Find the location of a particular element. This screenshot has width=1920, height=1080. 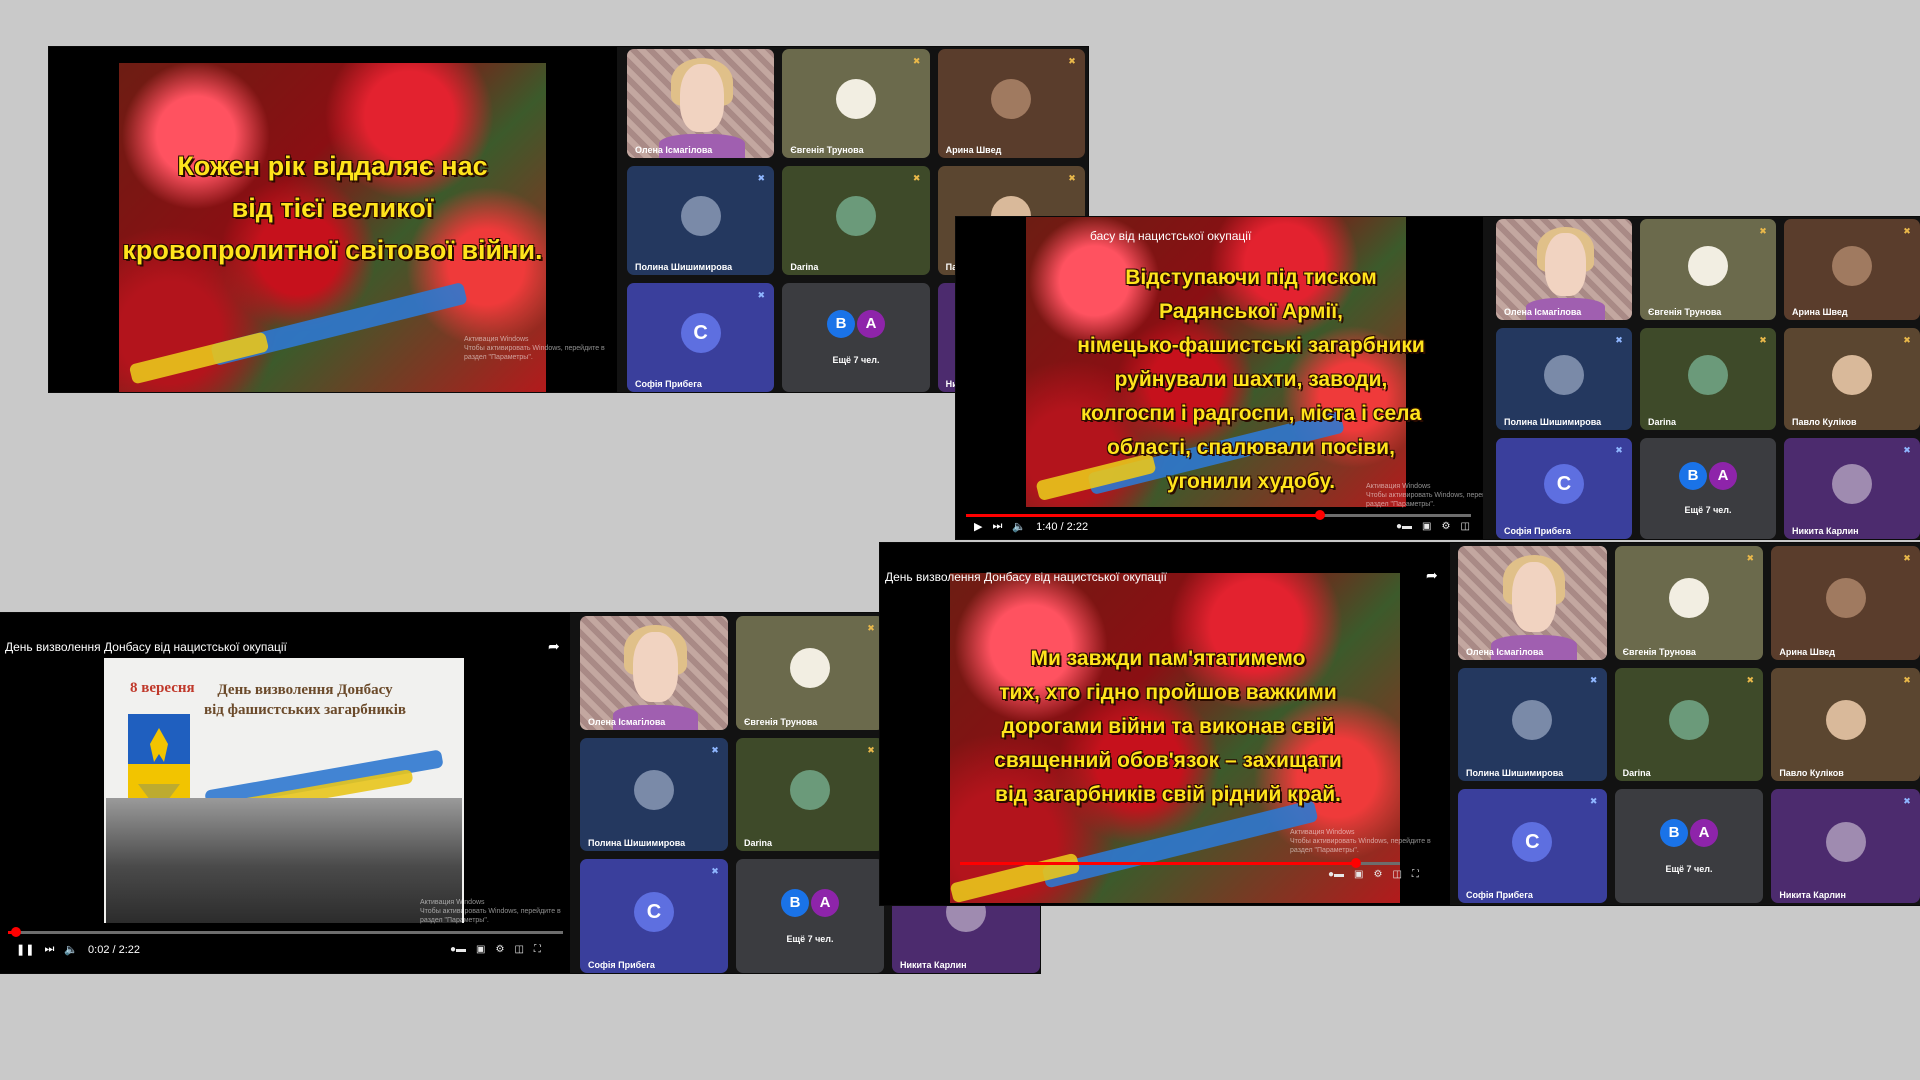

participant-name: Олена Ісмагілова is located at coordinates (674, 150).